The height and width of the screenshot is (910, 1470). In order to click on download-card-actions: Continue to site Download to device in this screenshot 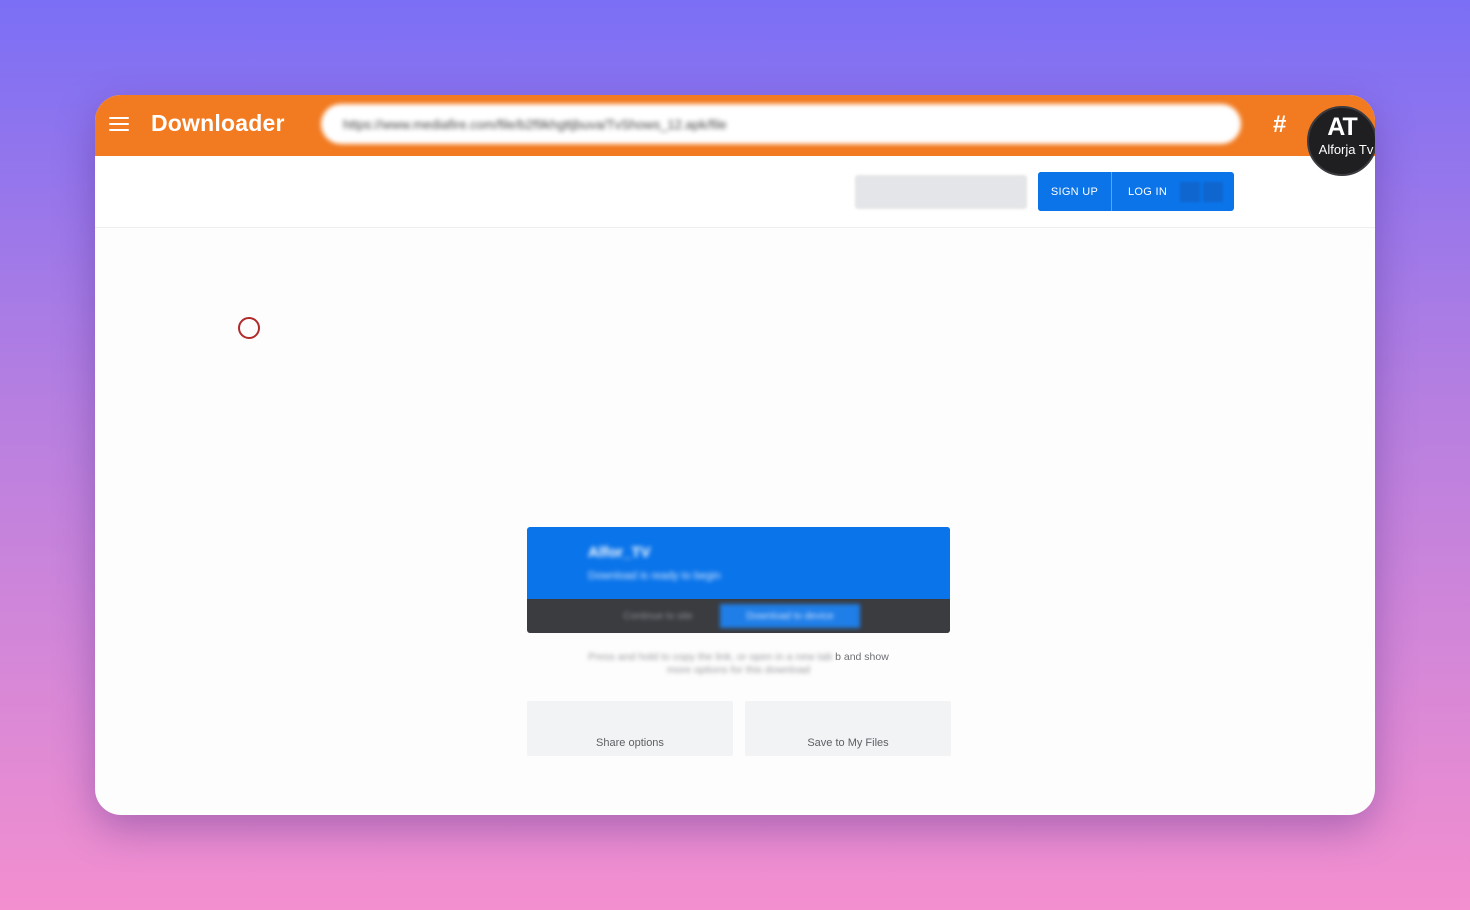, I will do `click(738, 616)`.